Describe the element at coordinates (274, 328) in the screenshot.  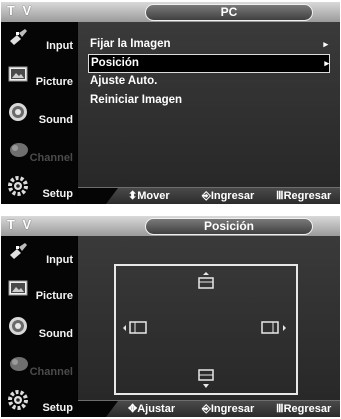
I see `move-right-icon` at that location.